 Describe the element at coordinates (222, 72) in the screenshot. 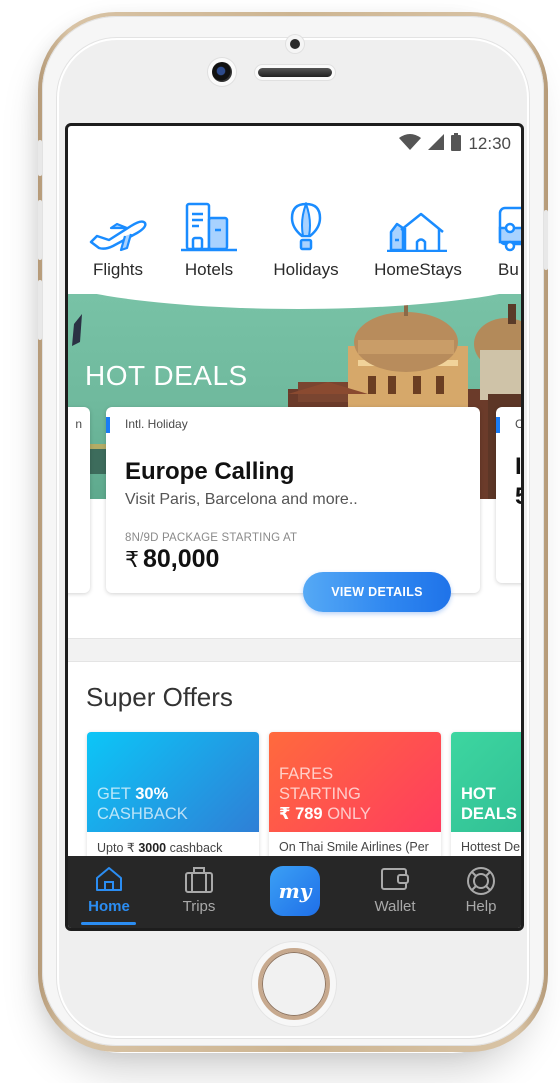

I see `front-camera` at that location.